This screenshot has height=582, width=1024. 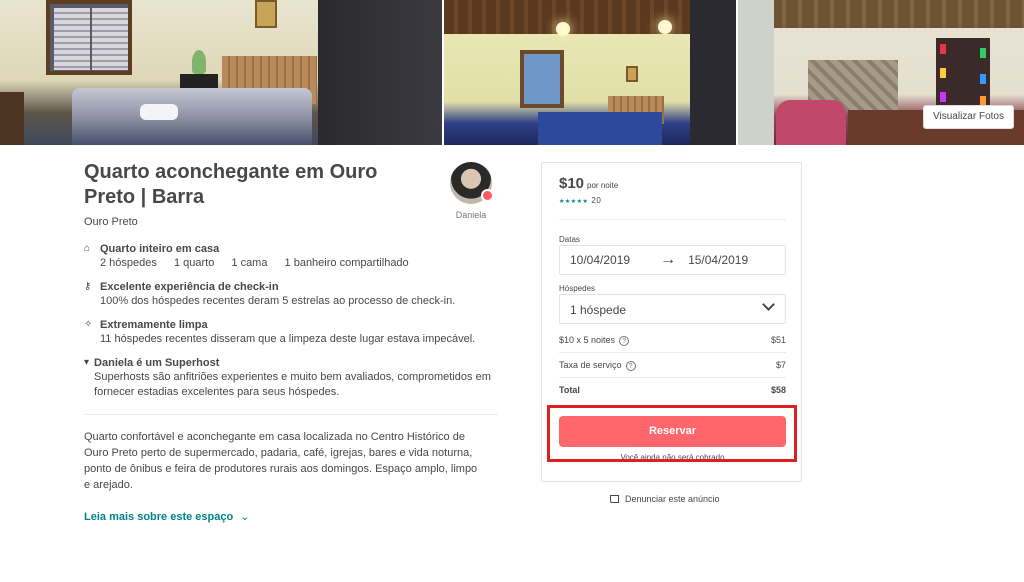 I want to click on chevron-down-icon: ⌄, so click(x=244, y=517).